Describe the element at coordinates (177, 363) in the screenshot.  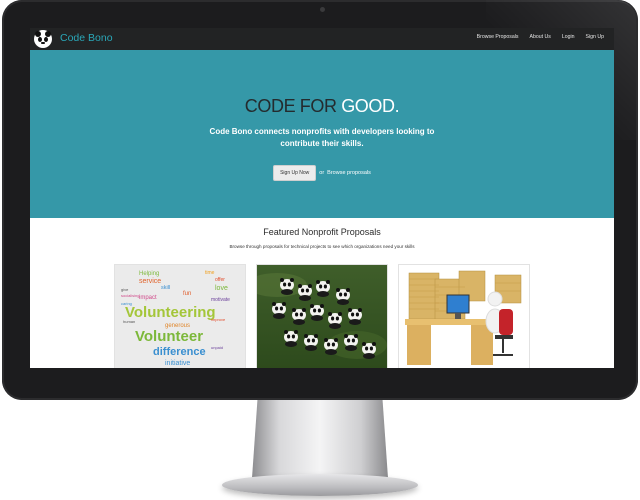
I see `wc-word: initiative` at that location.